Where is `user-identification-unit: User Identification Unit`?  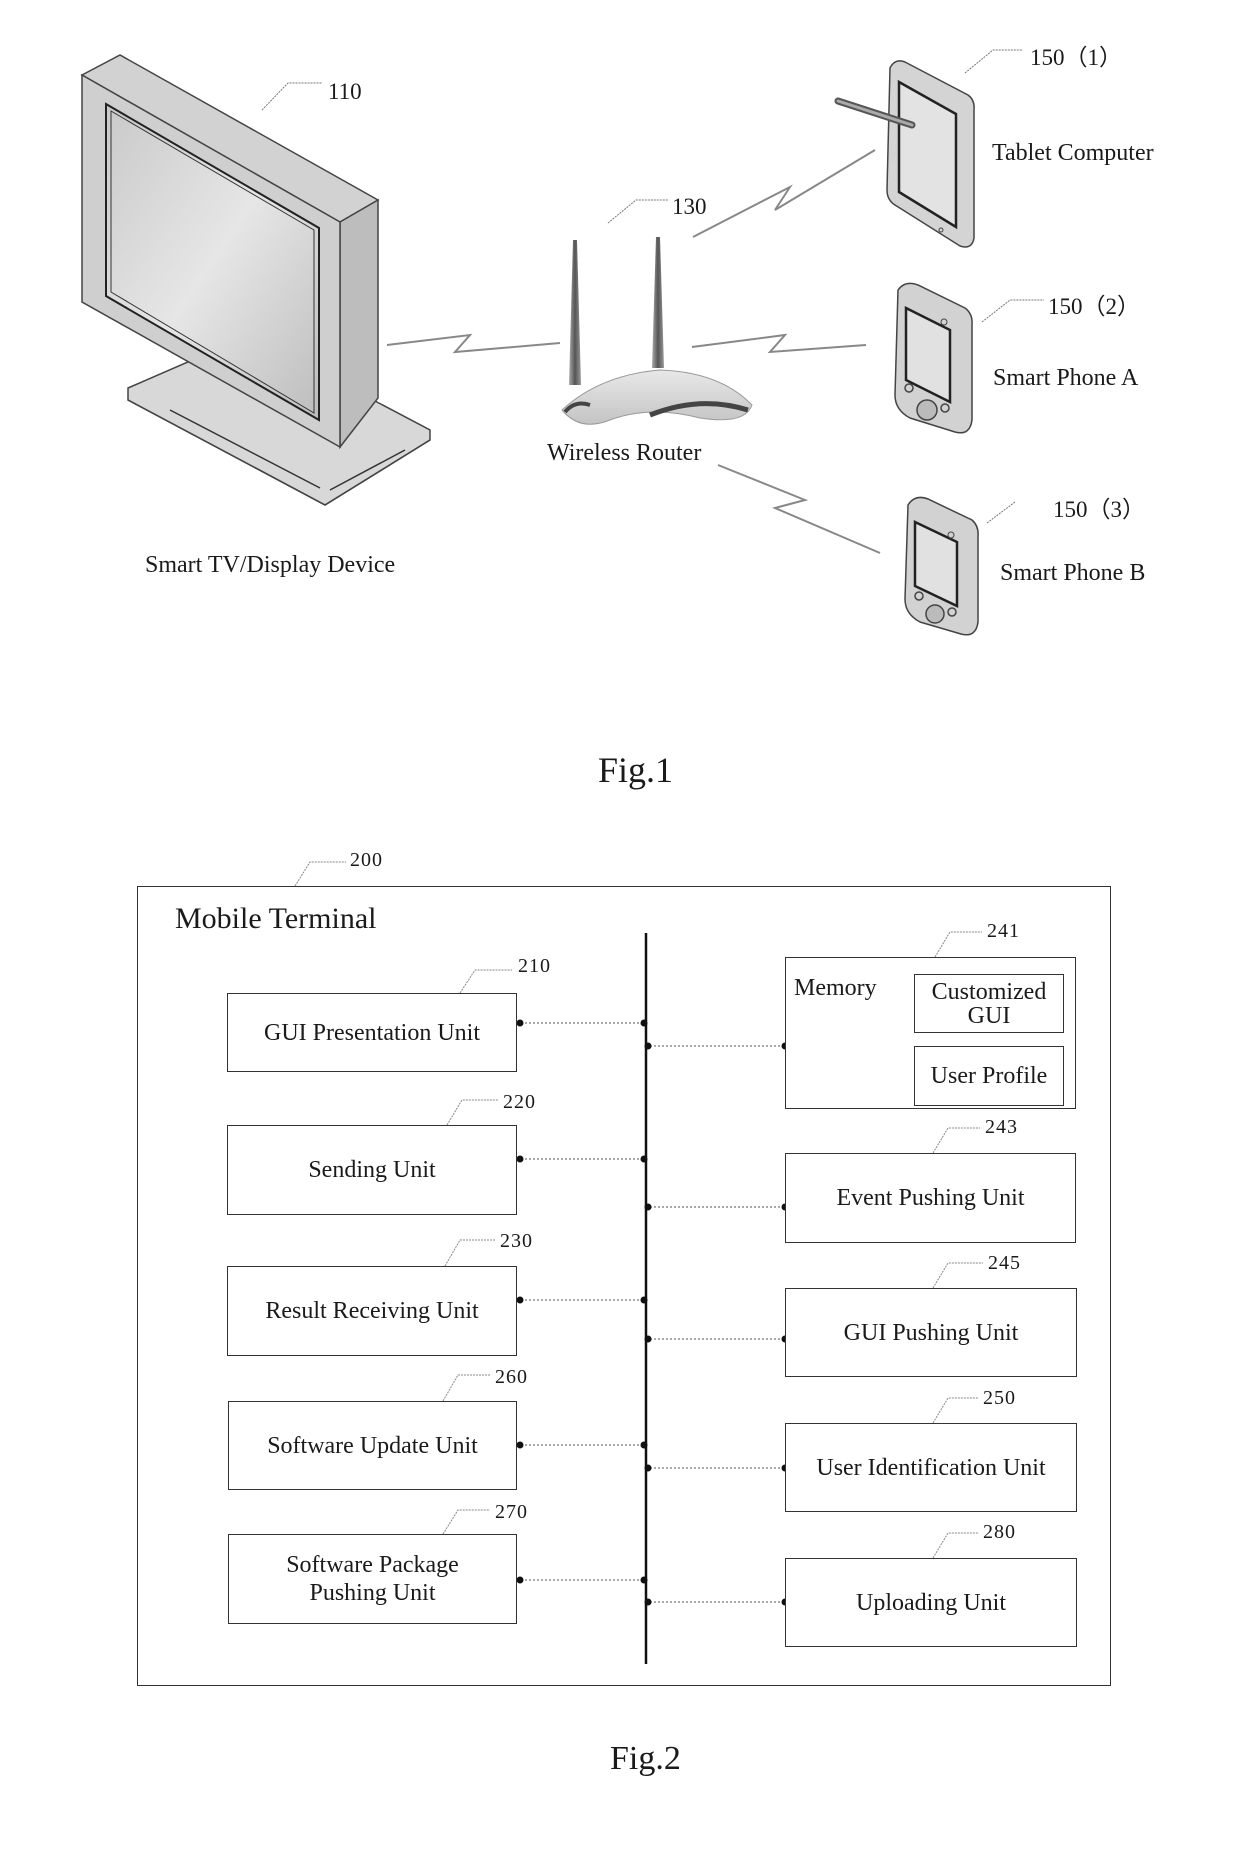 user-identification-unit: User Identification Unit is located at coordinates (931, 1467).